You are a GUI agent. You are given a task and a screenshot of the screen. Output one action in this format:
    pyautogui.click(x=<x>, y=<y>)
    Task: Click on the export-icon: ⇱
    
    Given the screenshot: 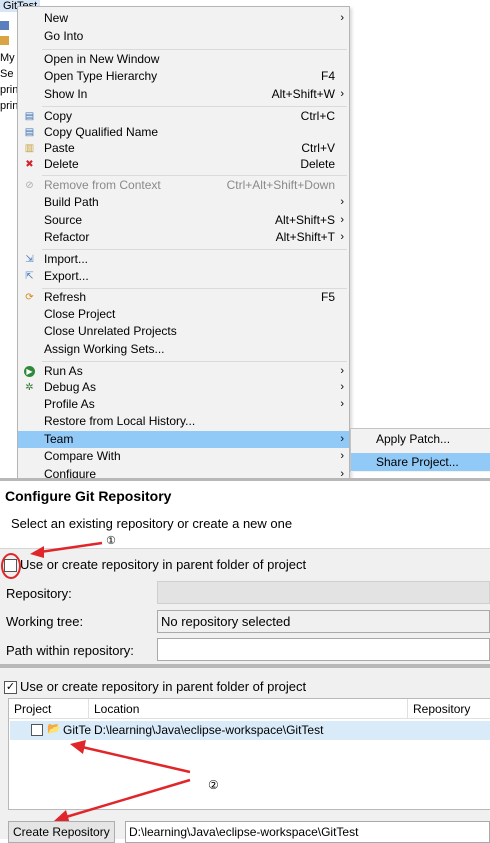 What is the action you would take?
    pyautogui.click(x=29, y=276)
    